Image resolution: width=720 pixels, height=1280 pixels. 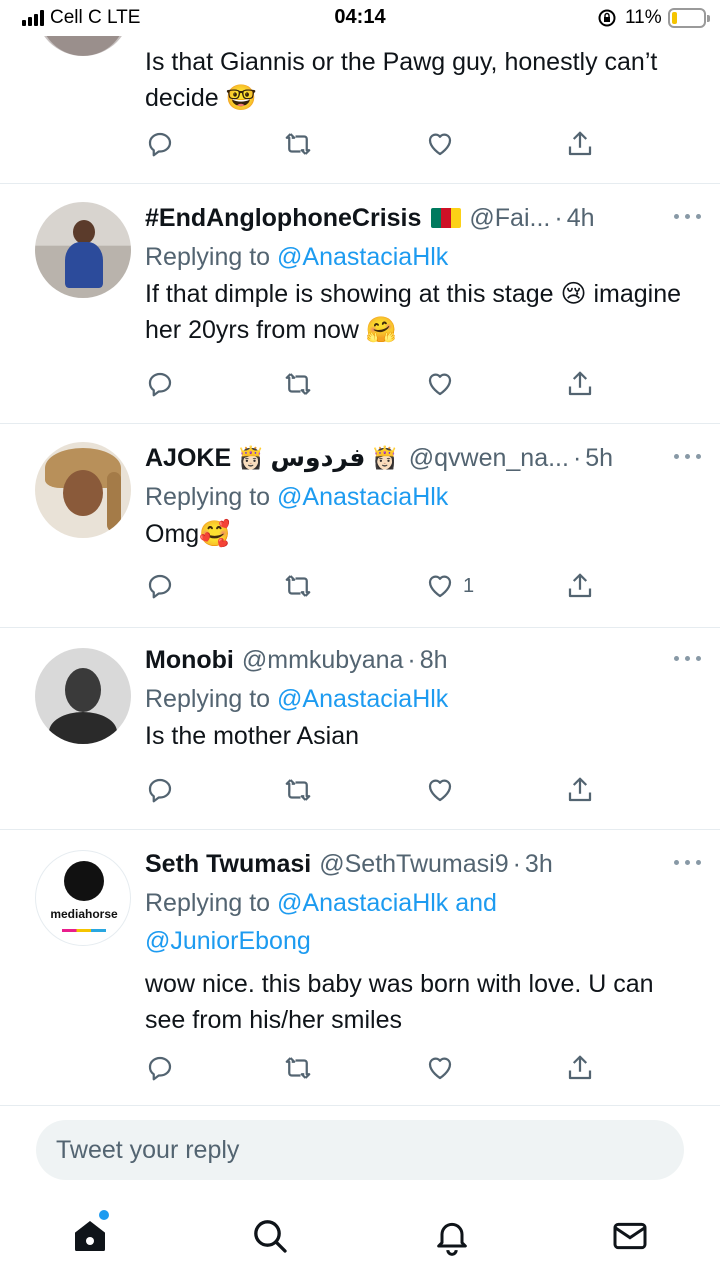 I want to click on status-bar: Cell C LTE 04:14 11%, so click(x=360, y=18).